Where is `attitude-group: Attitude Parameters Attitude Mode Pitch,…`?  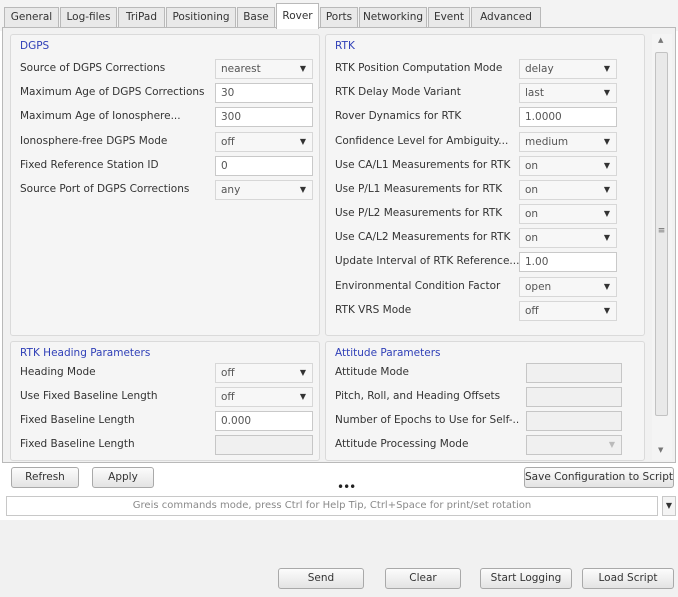 attitude-group: Attitude Parameters Attitude Mode Pitch,… is located at coordinates (485, 401).